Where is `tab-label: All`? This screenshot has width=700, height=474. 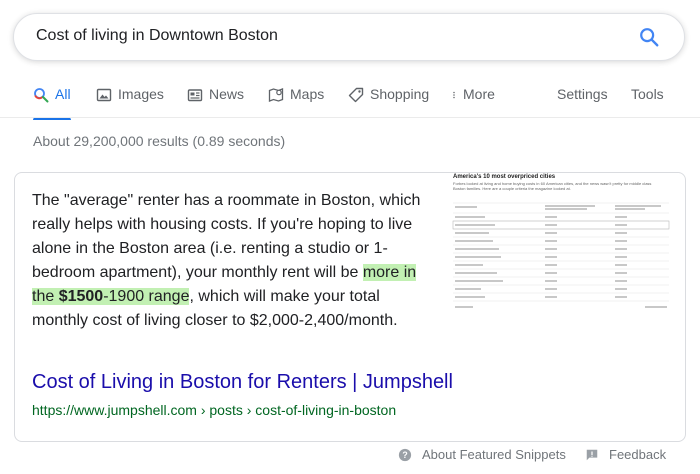 tab-label: All is located at coordinates (63, 94).